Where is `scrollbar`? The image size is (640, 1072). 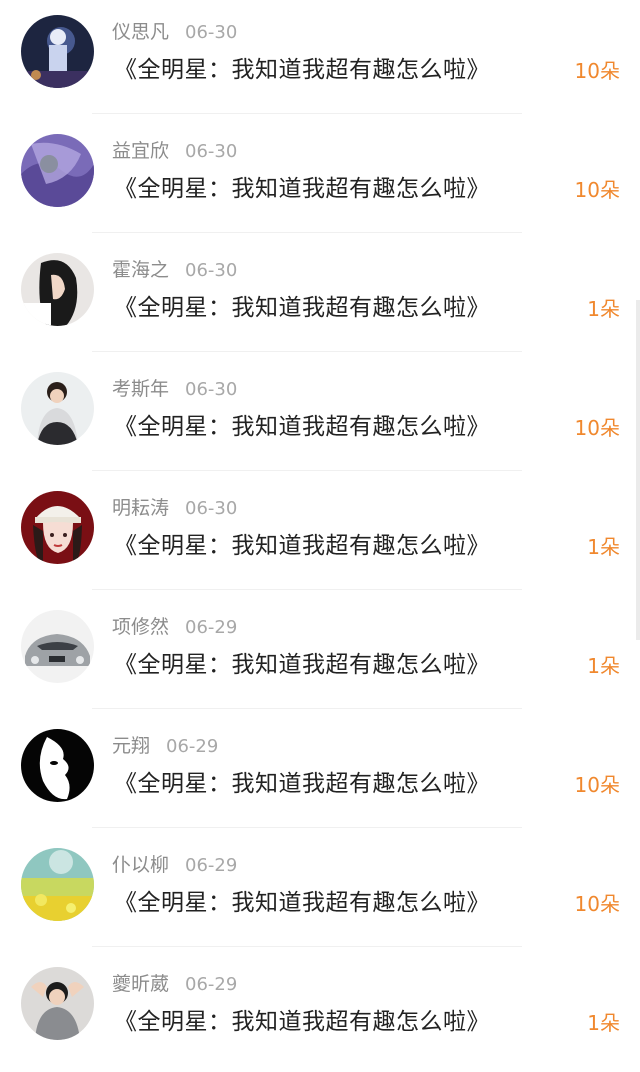 scrollbar is located at coordinates (638, 470).